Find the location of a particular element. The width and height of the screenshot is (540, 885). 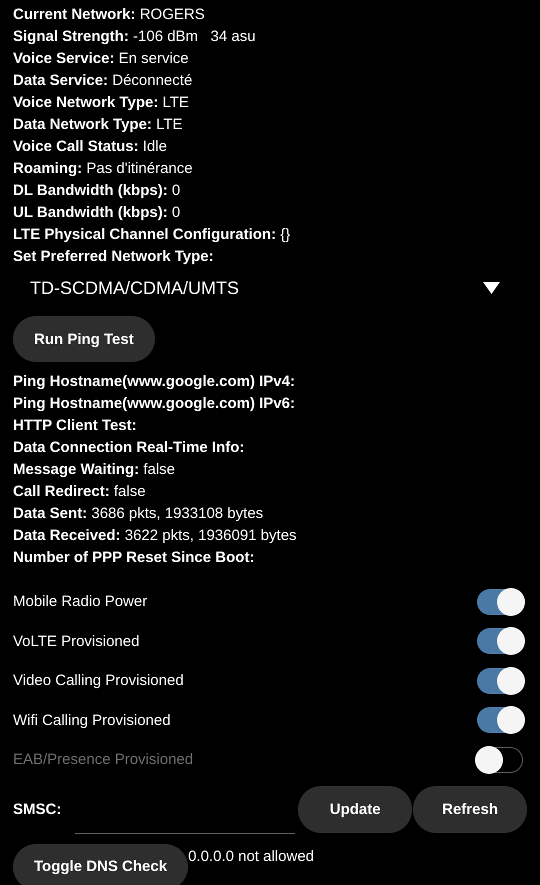

toggle-label: Video Calling Provisioned is located at coordinates (98, 681).